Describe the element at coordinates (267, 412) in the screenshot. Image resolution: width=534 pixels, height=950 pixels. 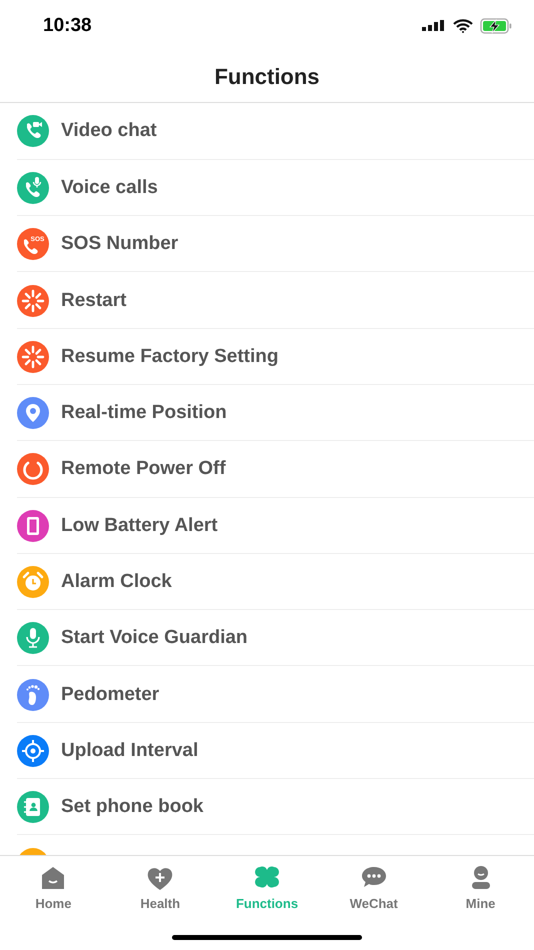
I see `function-item: Real-time Position` at that location.